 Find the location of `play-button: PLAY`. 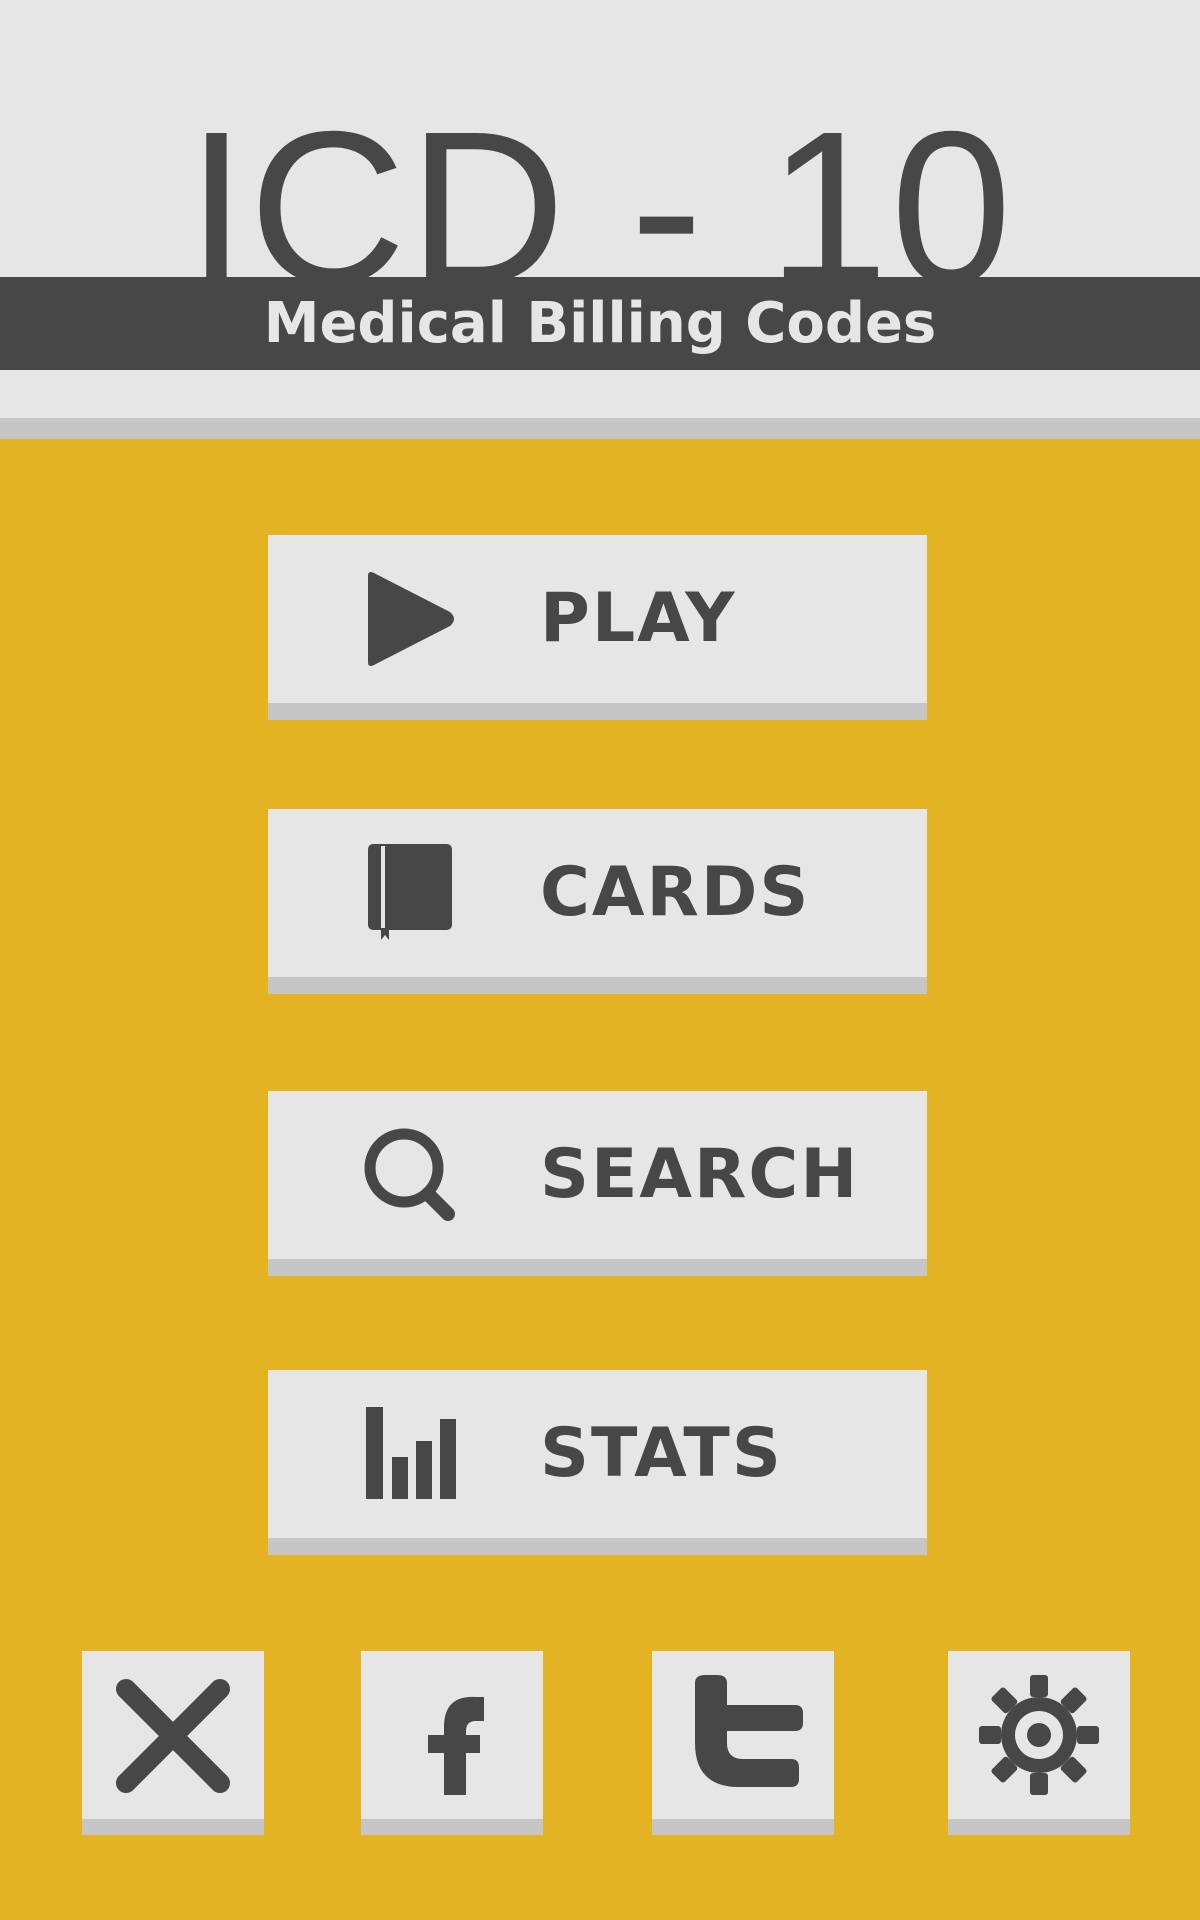

play-button: PLAY is located at coordinates (597, 627).